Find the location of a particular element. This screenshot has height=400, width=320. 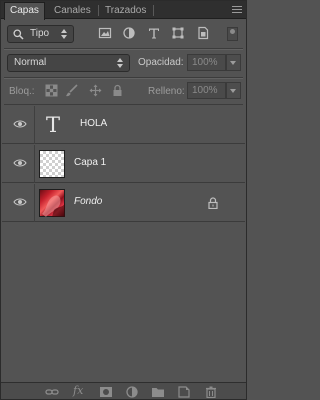

opacity-input: 100% is located at coordinates (206, 62).